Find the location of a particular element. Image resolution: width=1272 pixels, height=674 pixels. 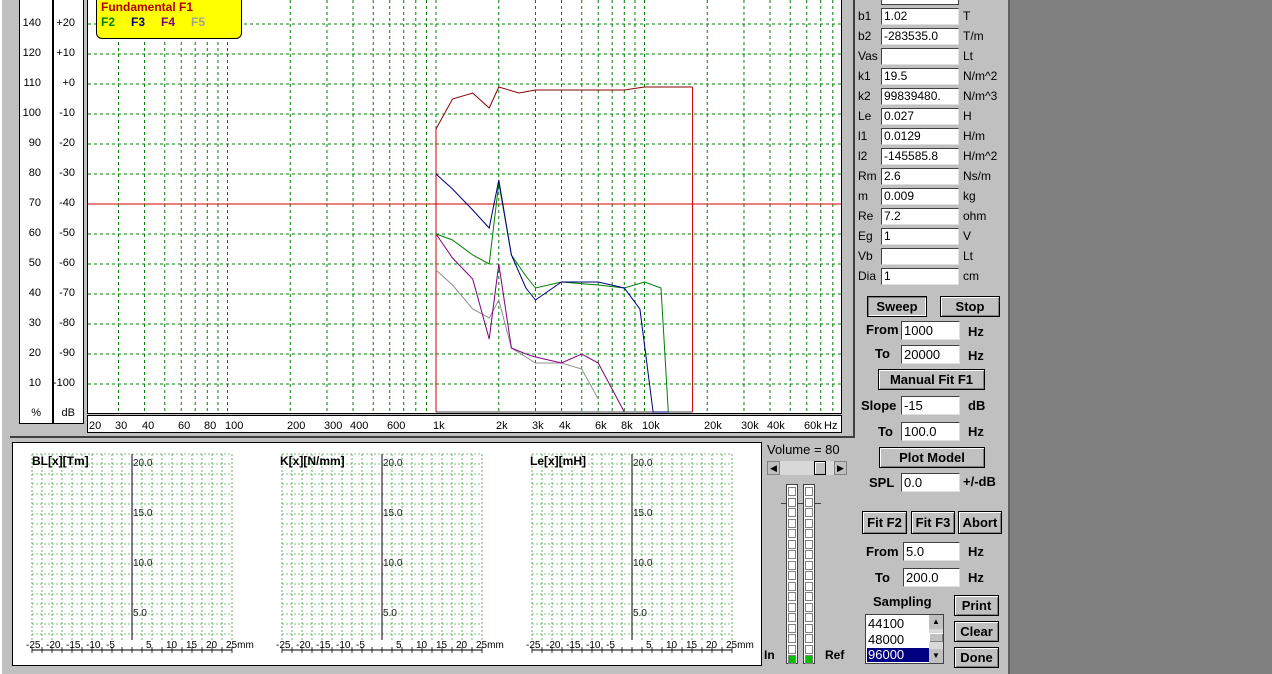

volume-slider: ◀ ▶ is located at coordinates (807, 468).